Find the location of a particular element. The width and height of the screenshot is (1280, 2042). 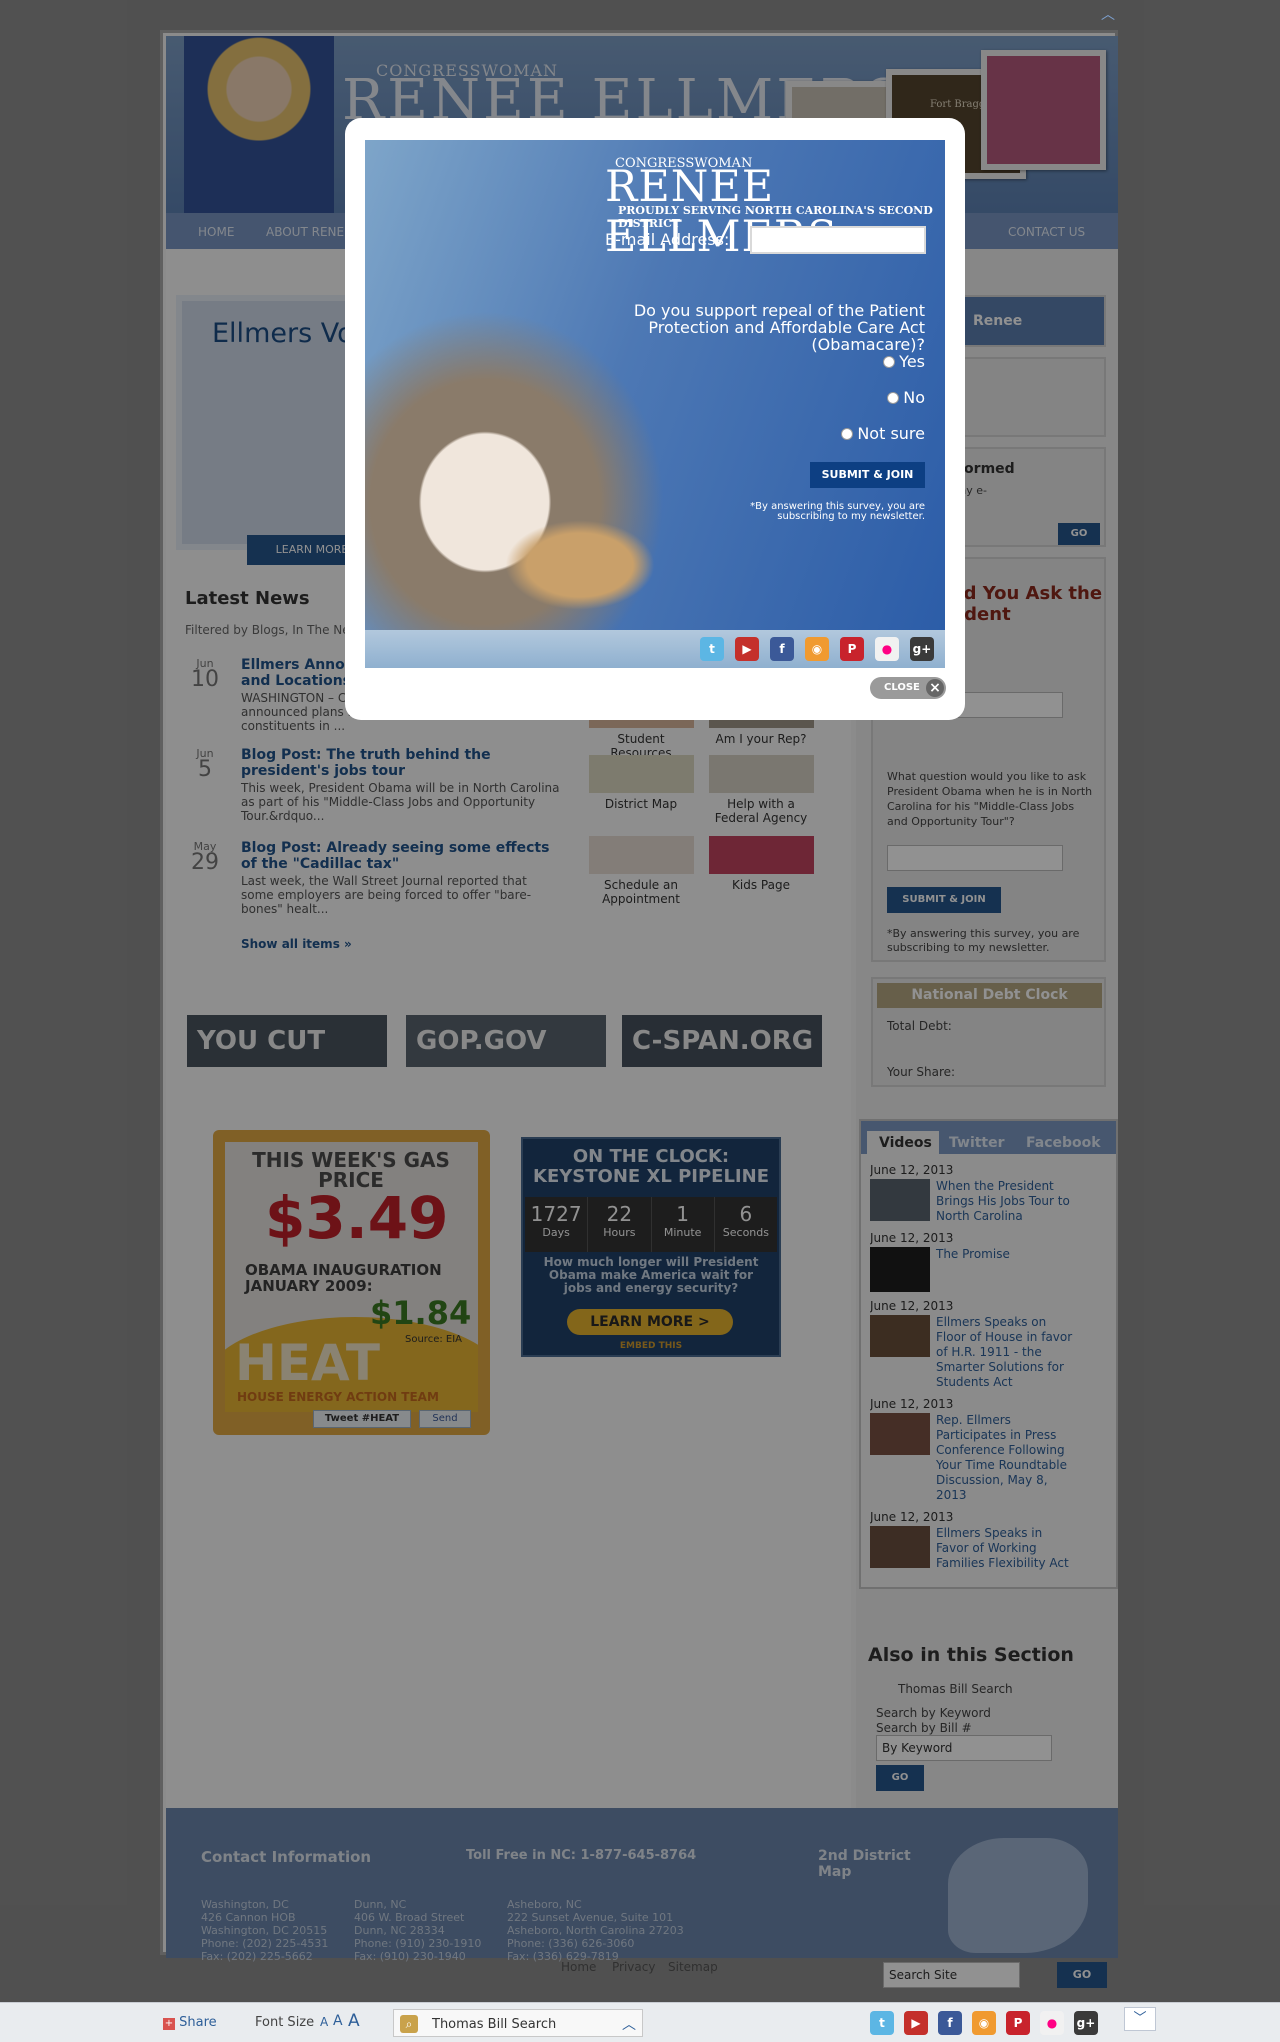

share-button: + Share is located at coordinates (190, 2022).